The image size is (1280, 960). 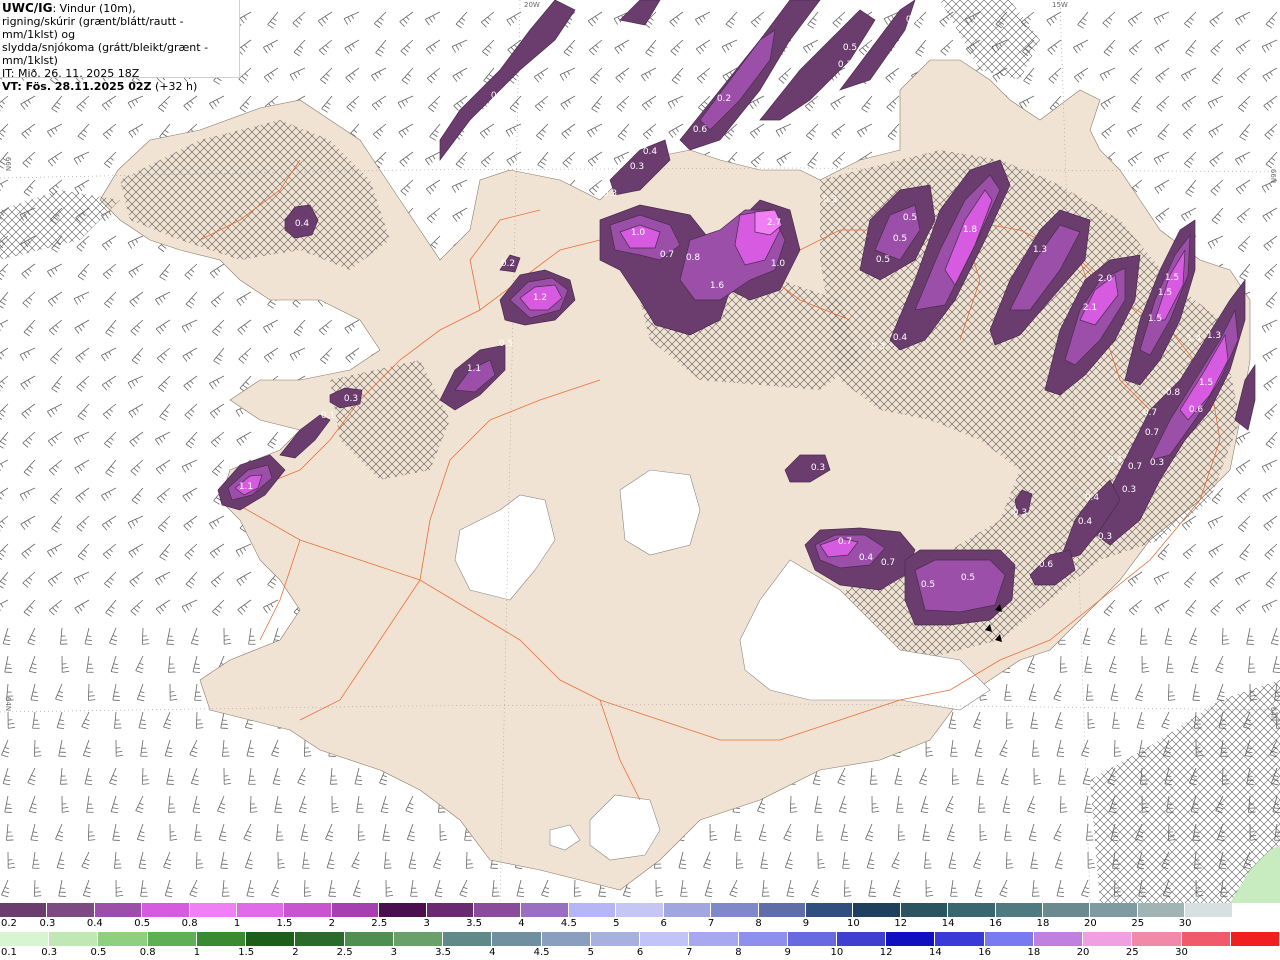 I want to click on precip-label: 1.6, so click(x=717, y=286).